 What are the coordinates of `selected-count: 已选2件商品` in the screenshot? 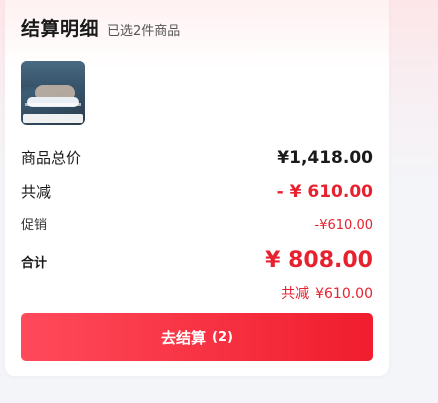 It's located at (144, 31).